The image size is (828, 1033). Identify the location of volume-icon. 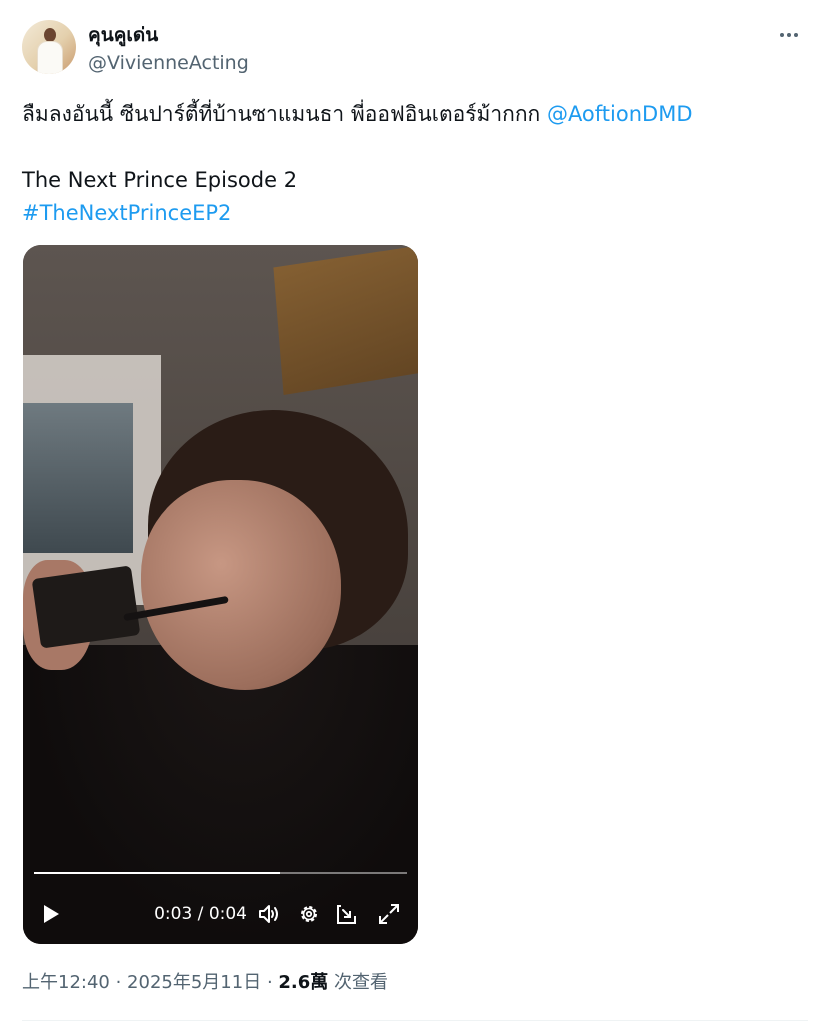
(268, 914).